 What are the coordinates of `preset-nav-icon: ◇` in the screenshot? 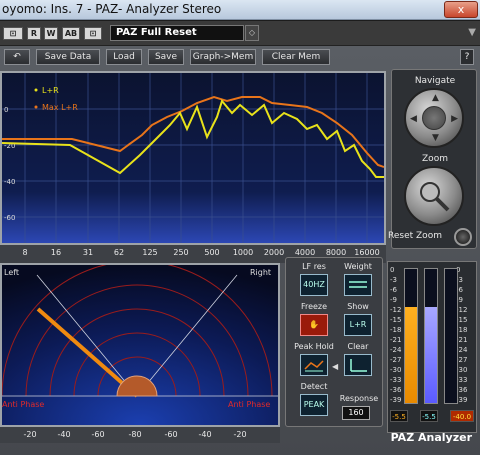 It's located at (252, 33).